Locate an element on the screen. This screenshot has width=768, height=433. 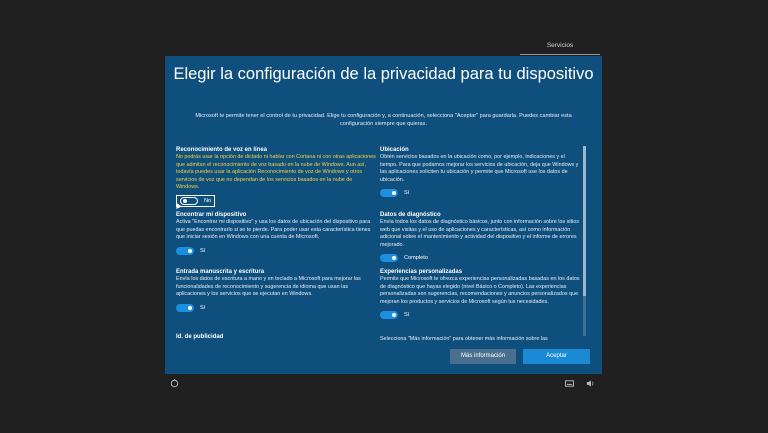
volume-icon is located at coordinates (590, 384).